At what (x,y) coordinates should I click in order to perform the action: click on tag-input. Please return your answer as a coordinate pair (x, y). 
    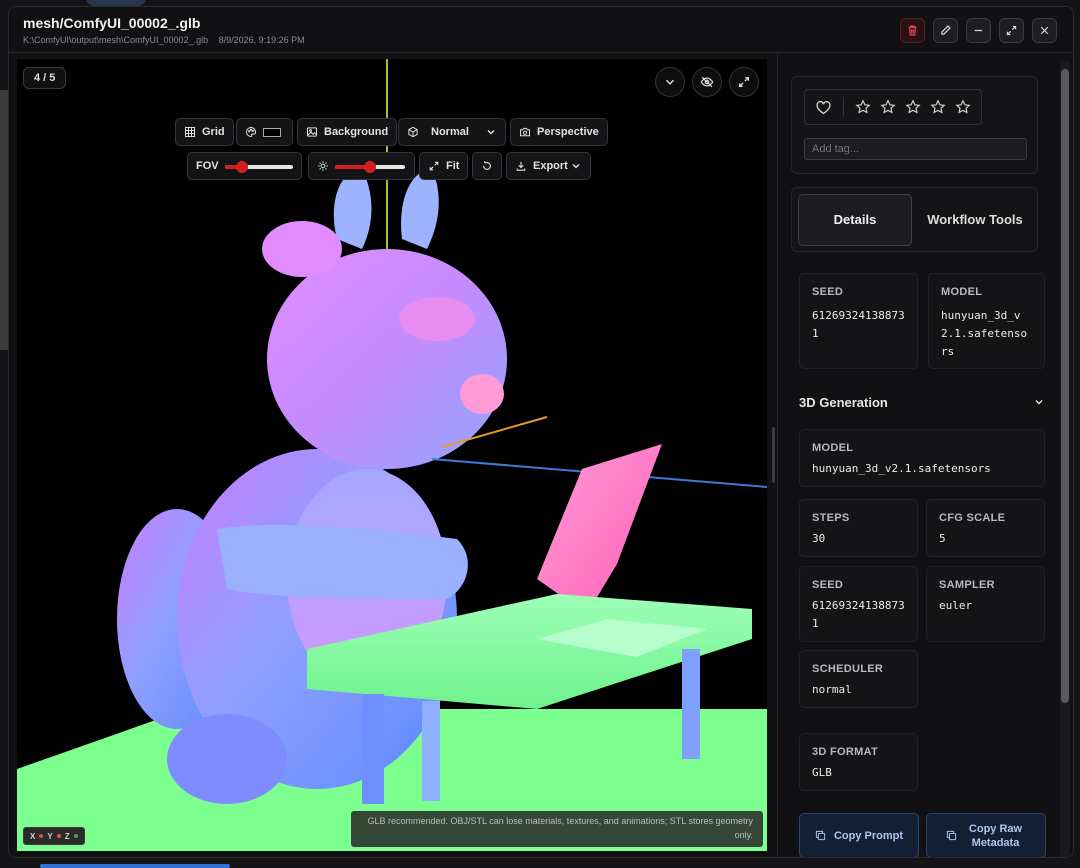
    Looking at the image, I should click on (915, 149).